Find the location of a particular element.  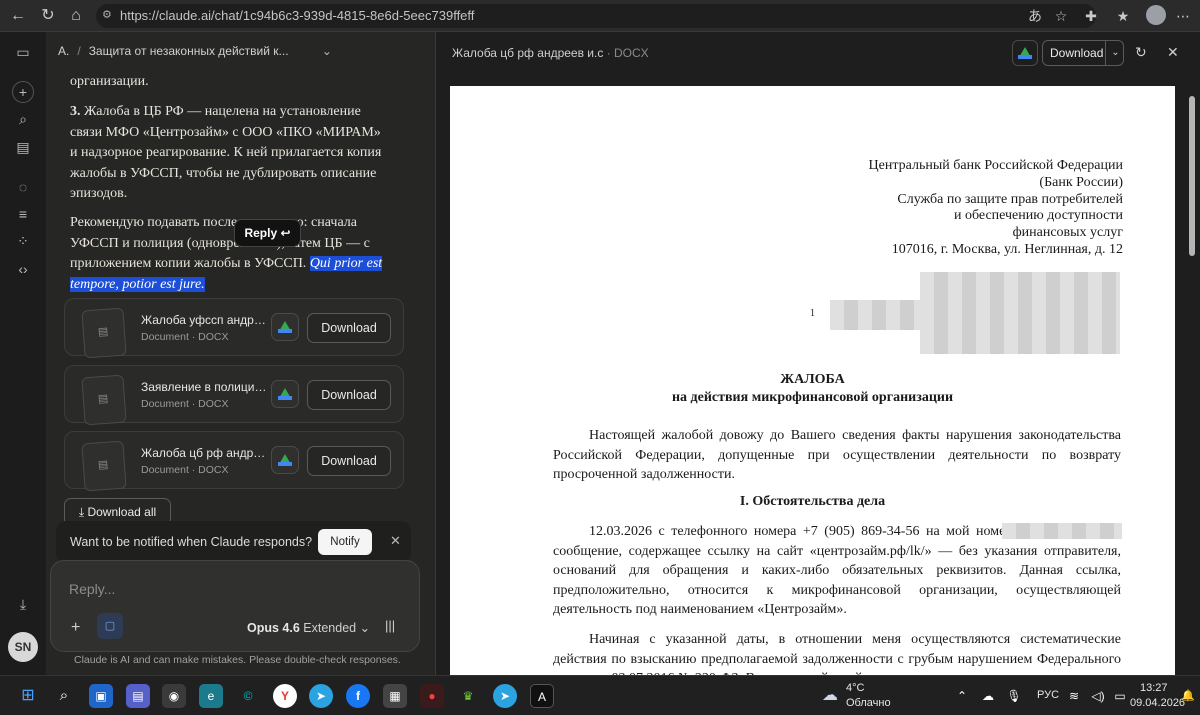

extensions-icon: ✚ is located at coordinates (1091, 16).